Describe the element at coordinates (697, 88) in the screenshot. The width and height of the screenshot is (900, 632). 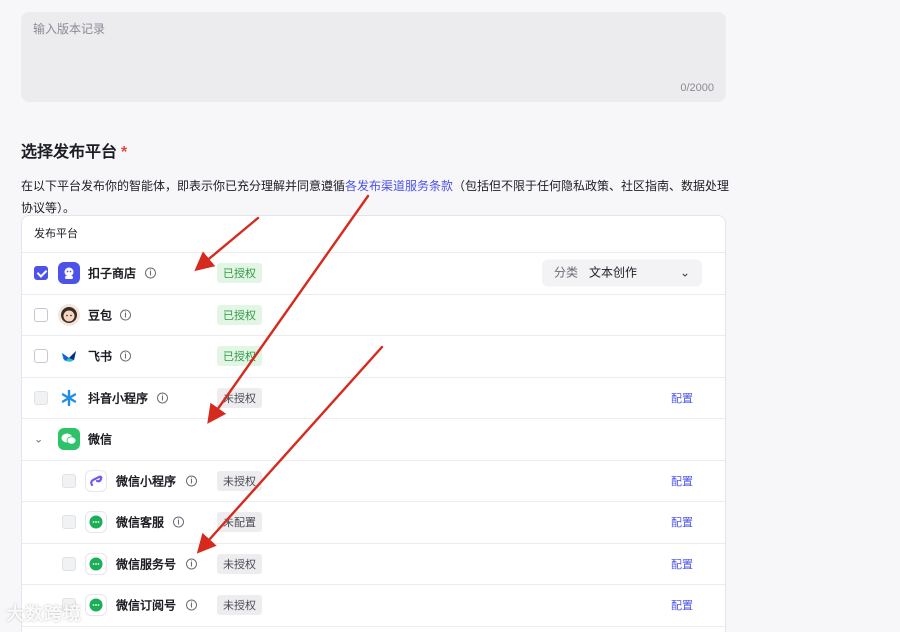
I see `char-counter: 0/2000` at that location.